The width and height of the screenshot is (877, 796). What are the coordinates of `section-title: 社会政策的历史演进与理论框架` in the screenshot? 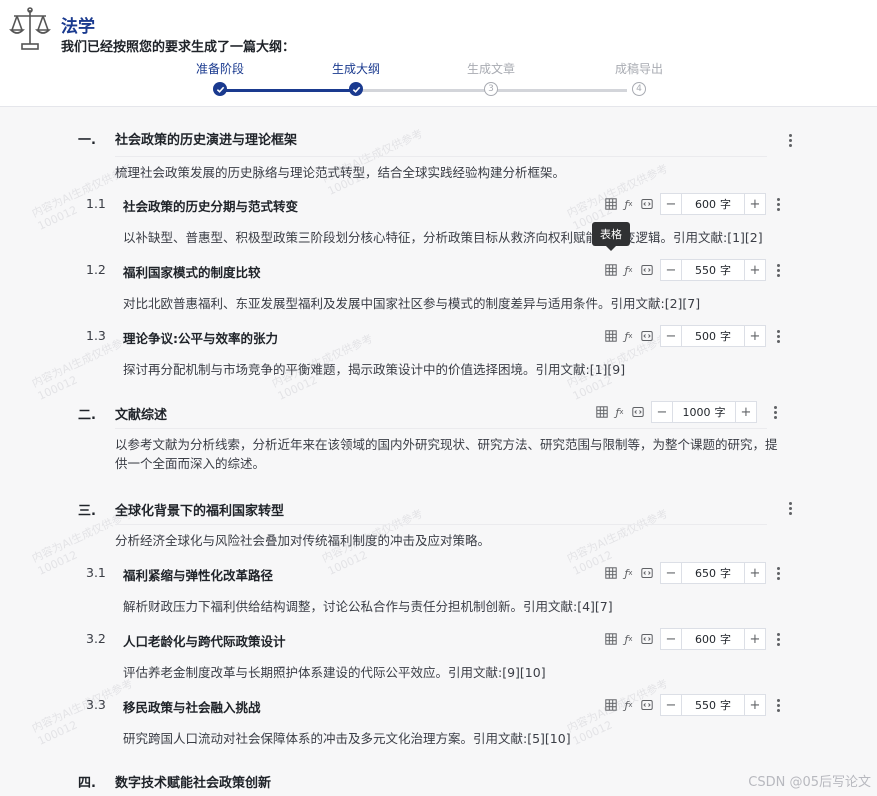 It's located at (206, 138).